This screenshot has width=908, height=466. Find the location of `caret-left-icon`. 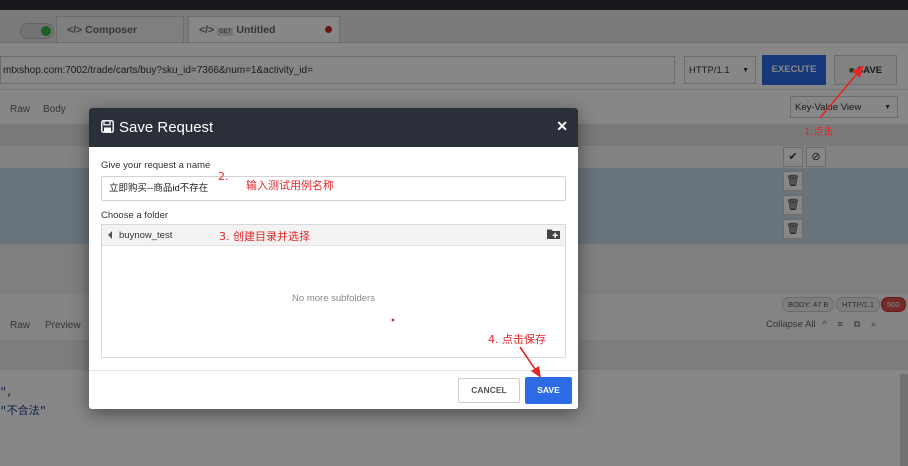

caret-left-icon is located at coordinates (110, 235).